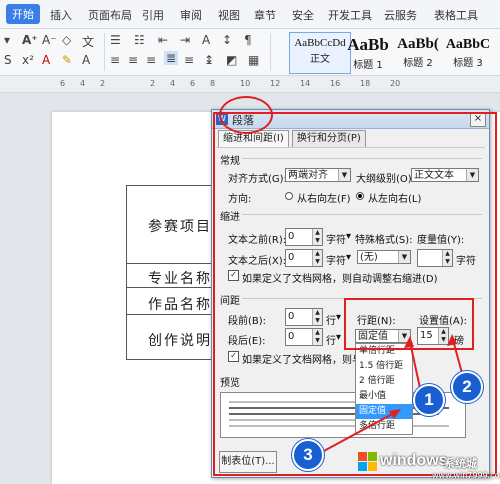 The image size is (500, 484). What do you see at coordinates (467, 387) in the screenshot?
I see `step-badge-2: 2` at bounding box center [467, 387].